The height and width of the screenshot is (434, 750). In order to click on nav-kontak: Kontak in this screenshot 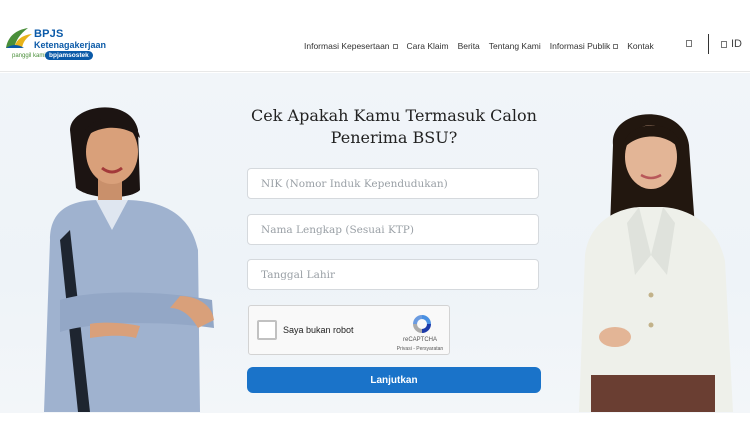, I will do `click(640, 46)`.